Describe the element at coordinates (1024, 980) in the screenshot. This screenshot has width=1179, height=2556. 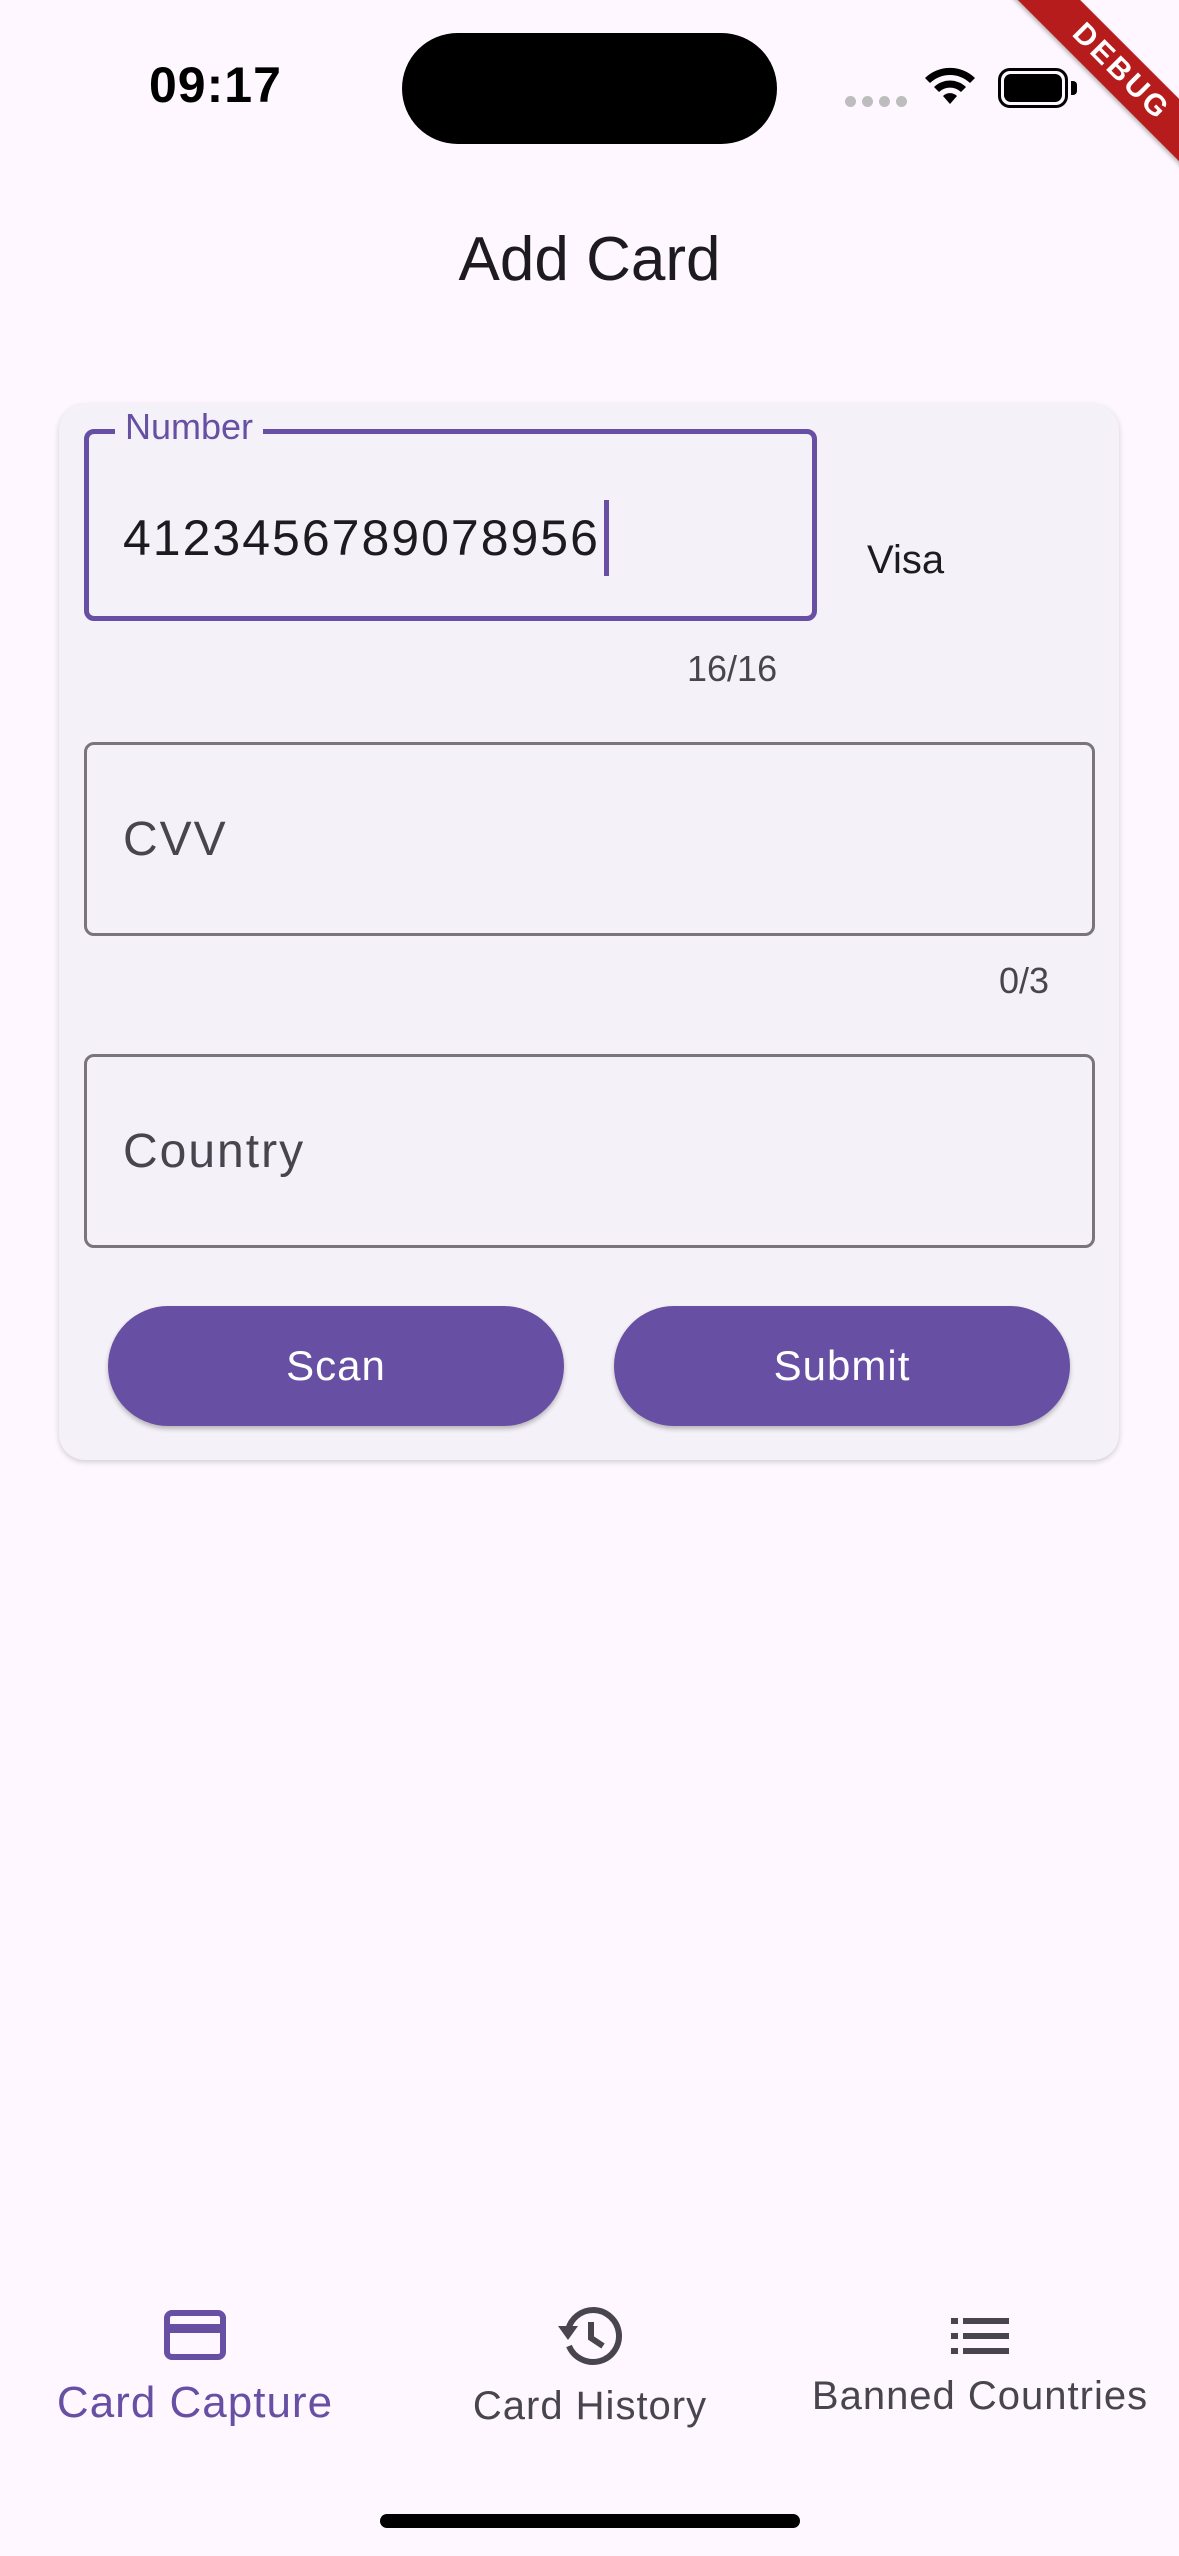
I see `cvv-counter: 0/3` at that location.